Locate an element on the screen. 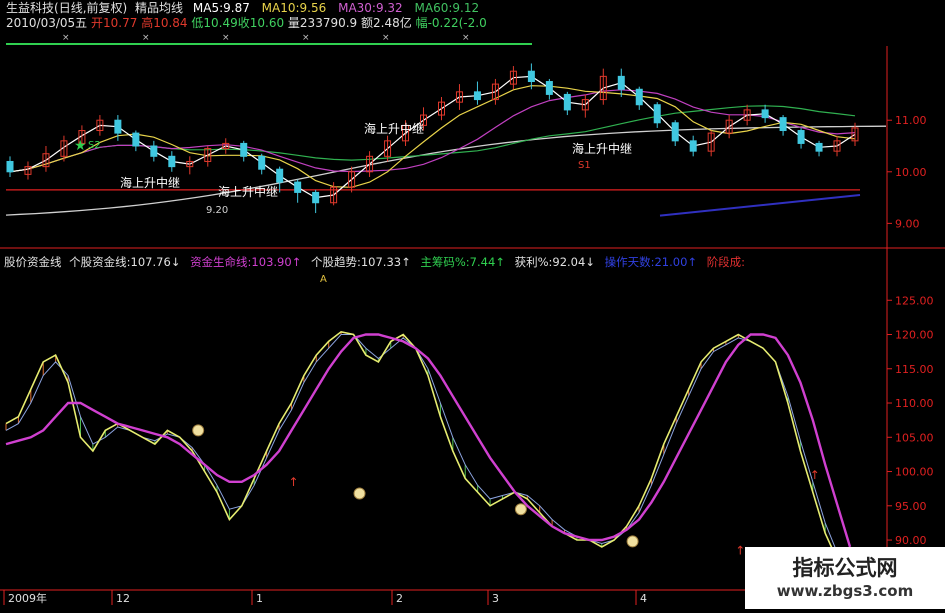  indicator-tick-label: 120.00 is located at coordinates (914, 335).